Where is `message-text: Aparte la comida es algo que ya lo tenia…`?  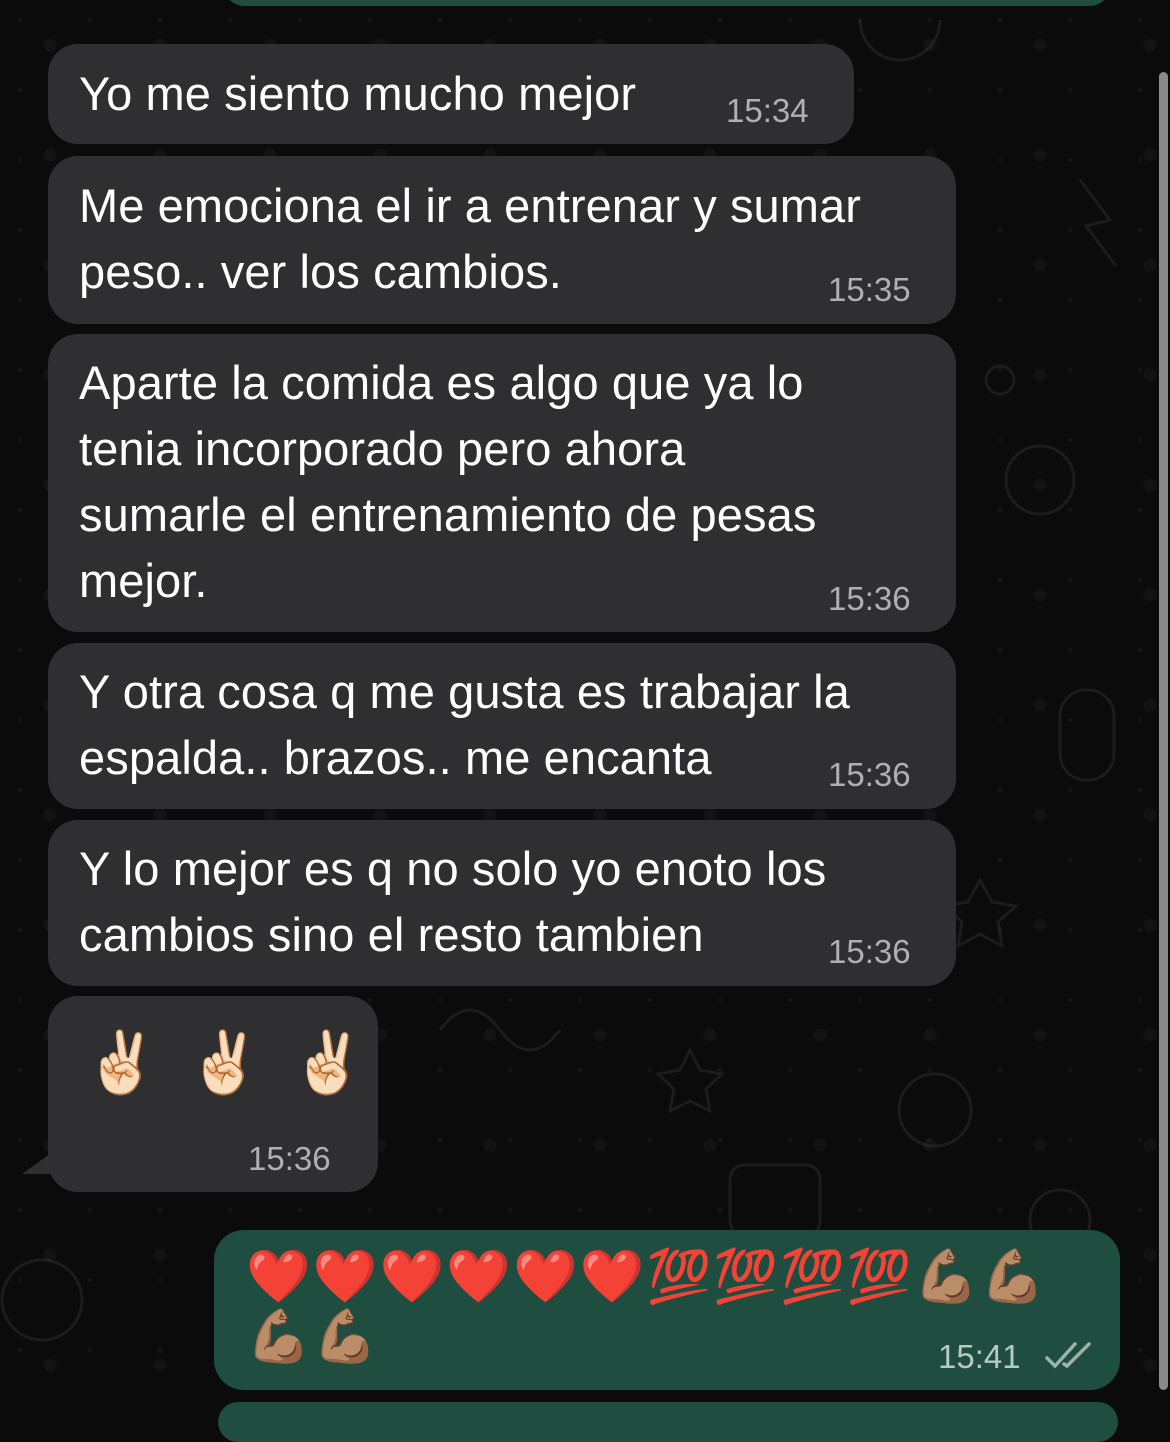 message-text: Aparte la comida es algo que ya lo tenia… is located at coordinates (448, 481).